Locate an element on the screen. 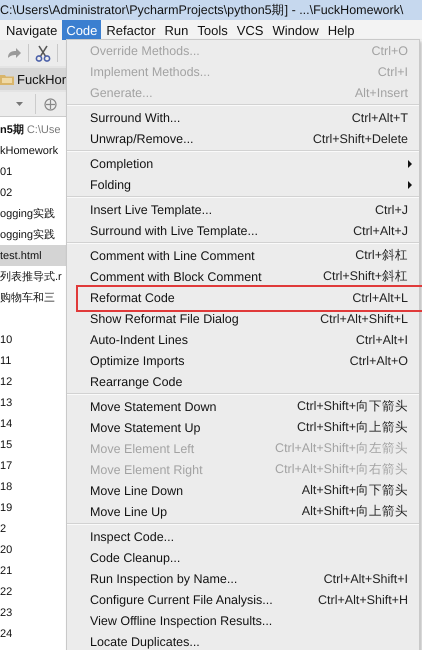  menu-item: Unwrap/Remove... Ctrl+Shift+Delete is located at coordinates (243, 138).